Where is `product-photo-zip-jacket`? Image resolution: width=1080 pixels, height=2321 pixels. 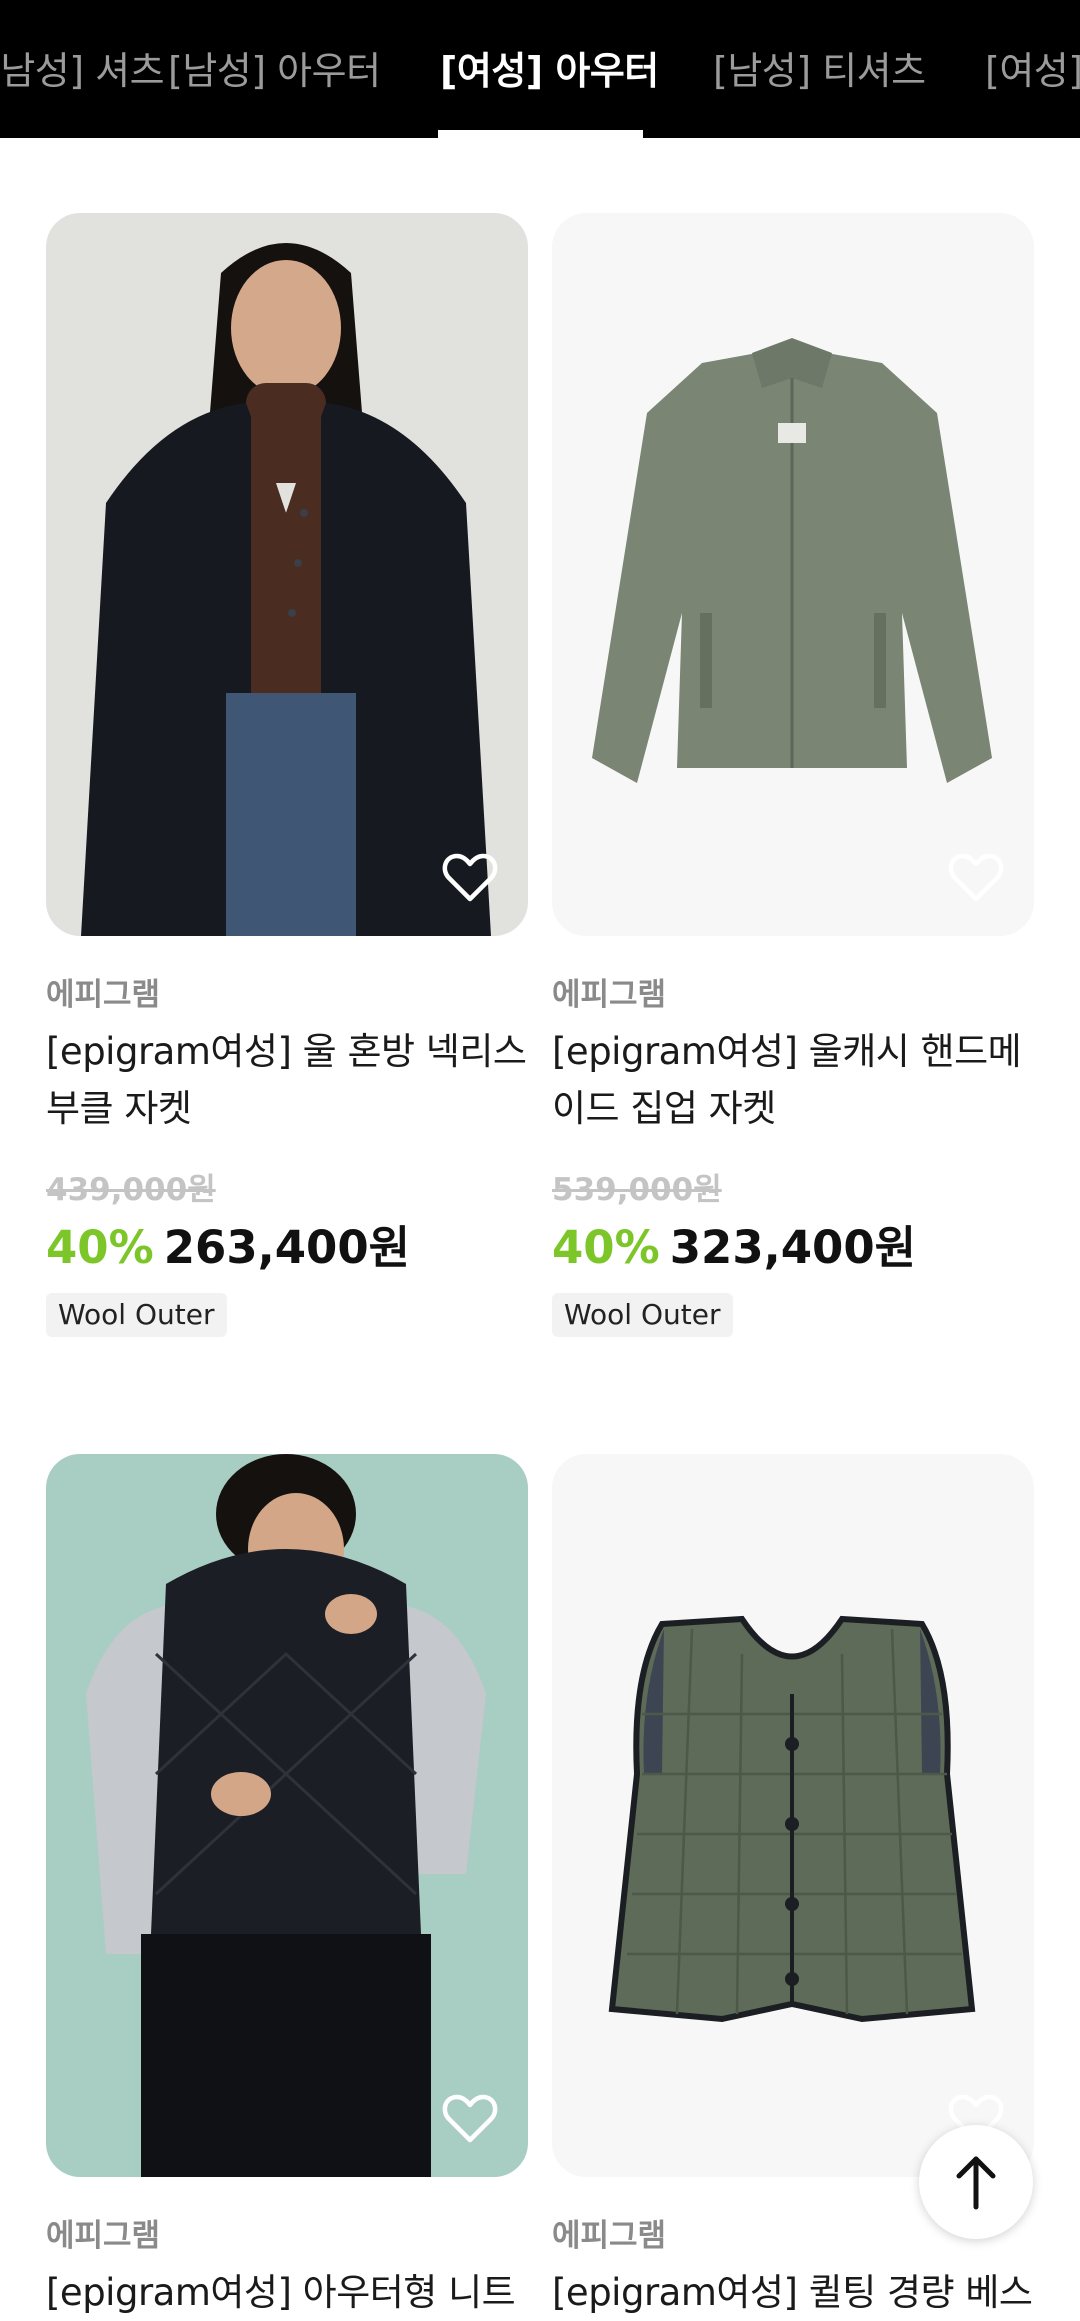 product-photo-zip-jacket is located at coordinates (793, 574).